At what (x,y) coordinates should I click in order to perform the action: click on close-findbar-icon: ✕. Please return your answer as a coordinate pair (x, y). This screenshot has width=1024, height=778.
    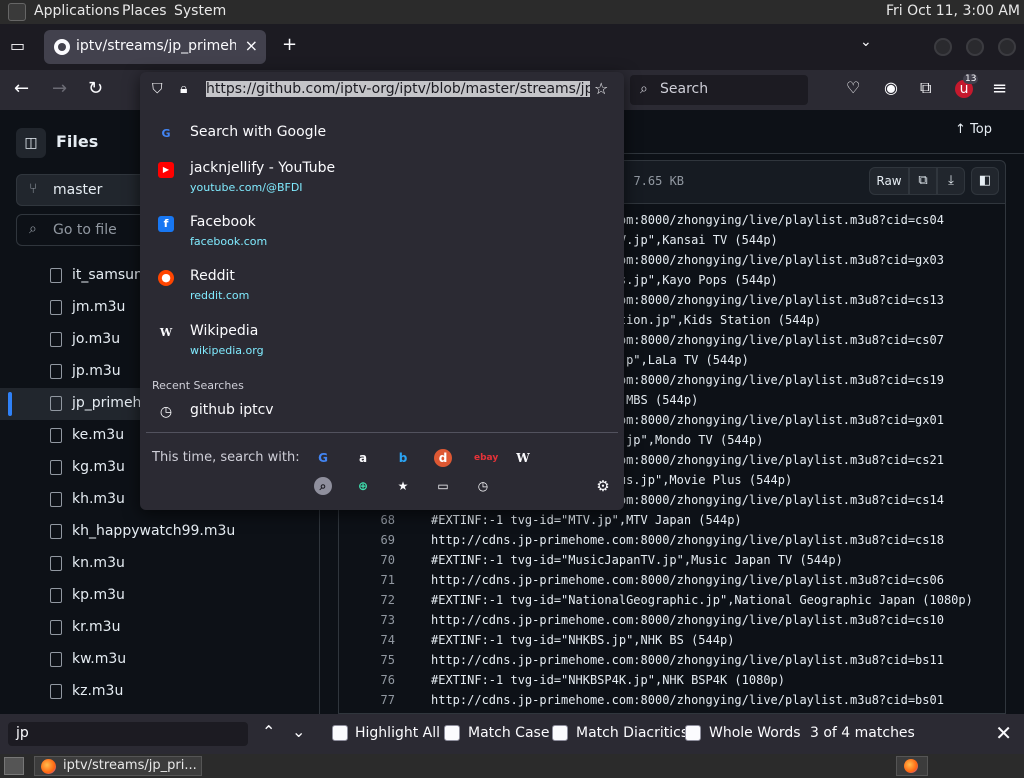
    Looking at the image, I should click on (1003, 733).